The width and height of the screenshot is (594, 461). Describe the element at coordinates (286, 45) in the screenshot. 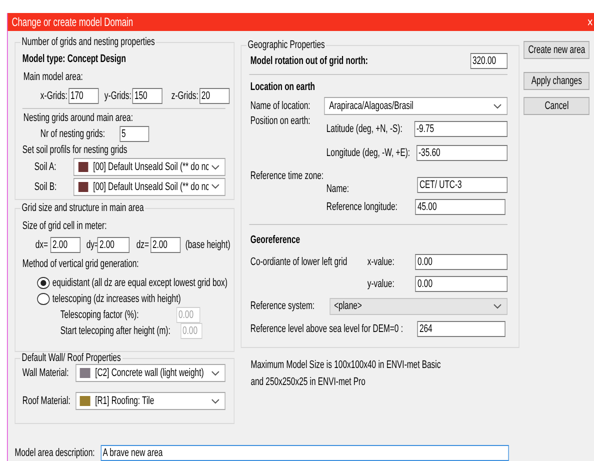

I see `group-title: Geographic Properties` at that location.